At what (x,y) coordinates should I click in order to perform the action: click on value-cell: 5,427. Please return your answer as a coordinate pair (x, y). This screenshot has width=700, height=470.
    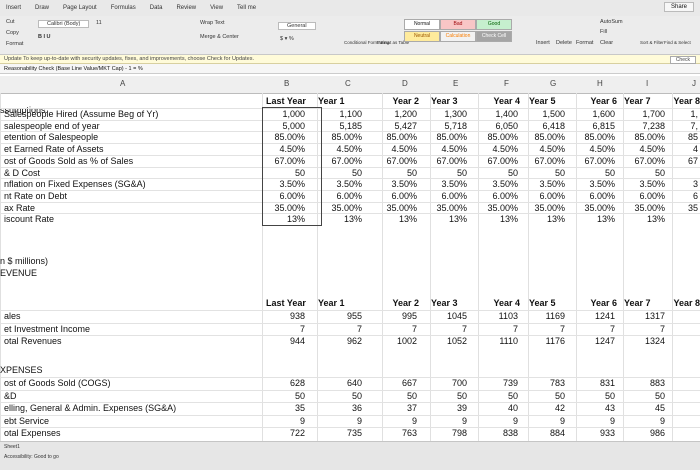
    Looking at the image, I should click on (394, 126).